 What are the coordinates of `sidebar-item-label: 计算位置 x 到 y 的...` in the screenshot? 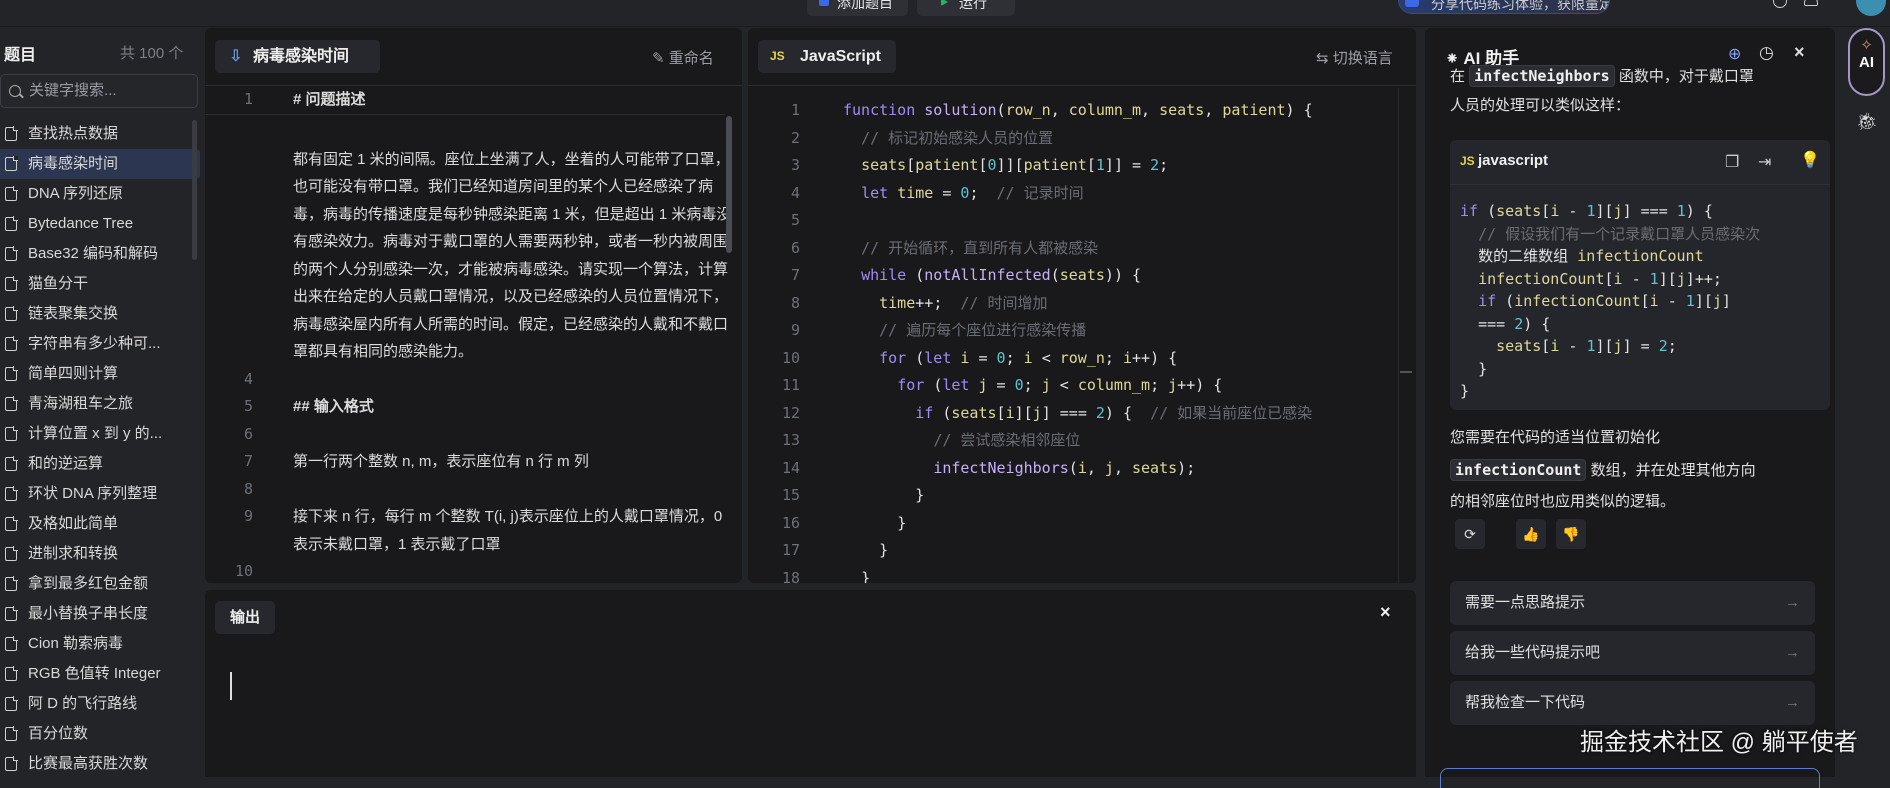 It's located at (95, 433).